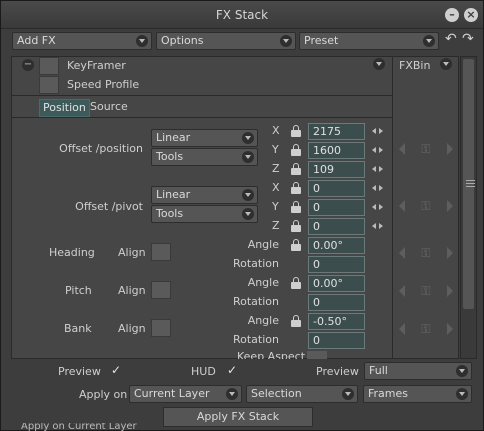  I want to click on tab-position: Position, so click(64, 108).